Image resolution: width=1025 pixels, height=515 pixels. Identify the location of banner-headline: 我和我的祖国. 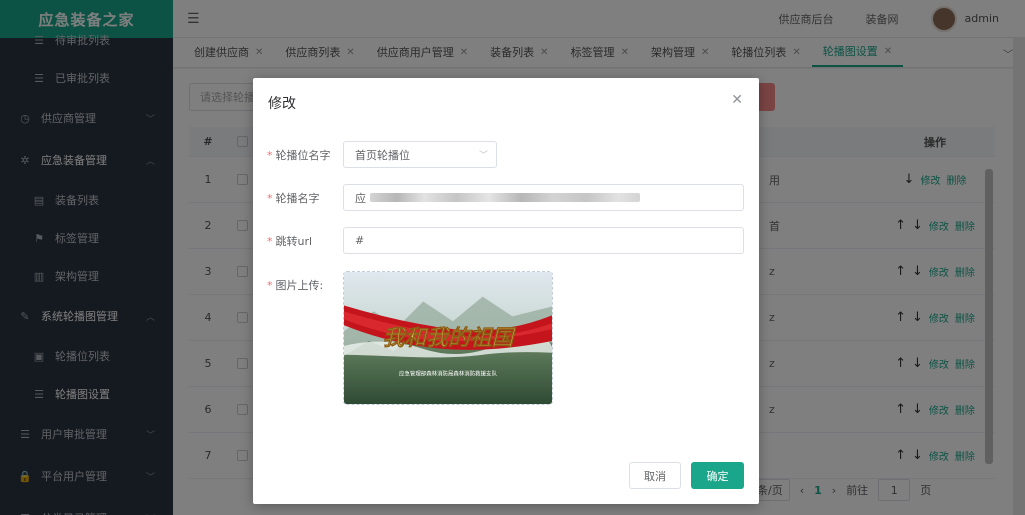
(450, 338).